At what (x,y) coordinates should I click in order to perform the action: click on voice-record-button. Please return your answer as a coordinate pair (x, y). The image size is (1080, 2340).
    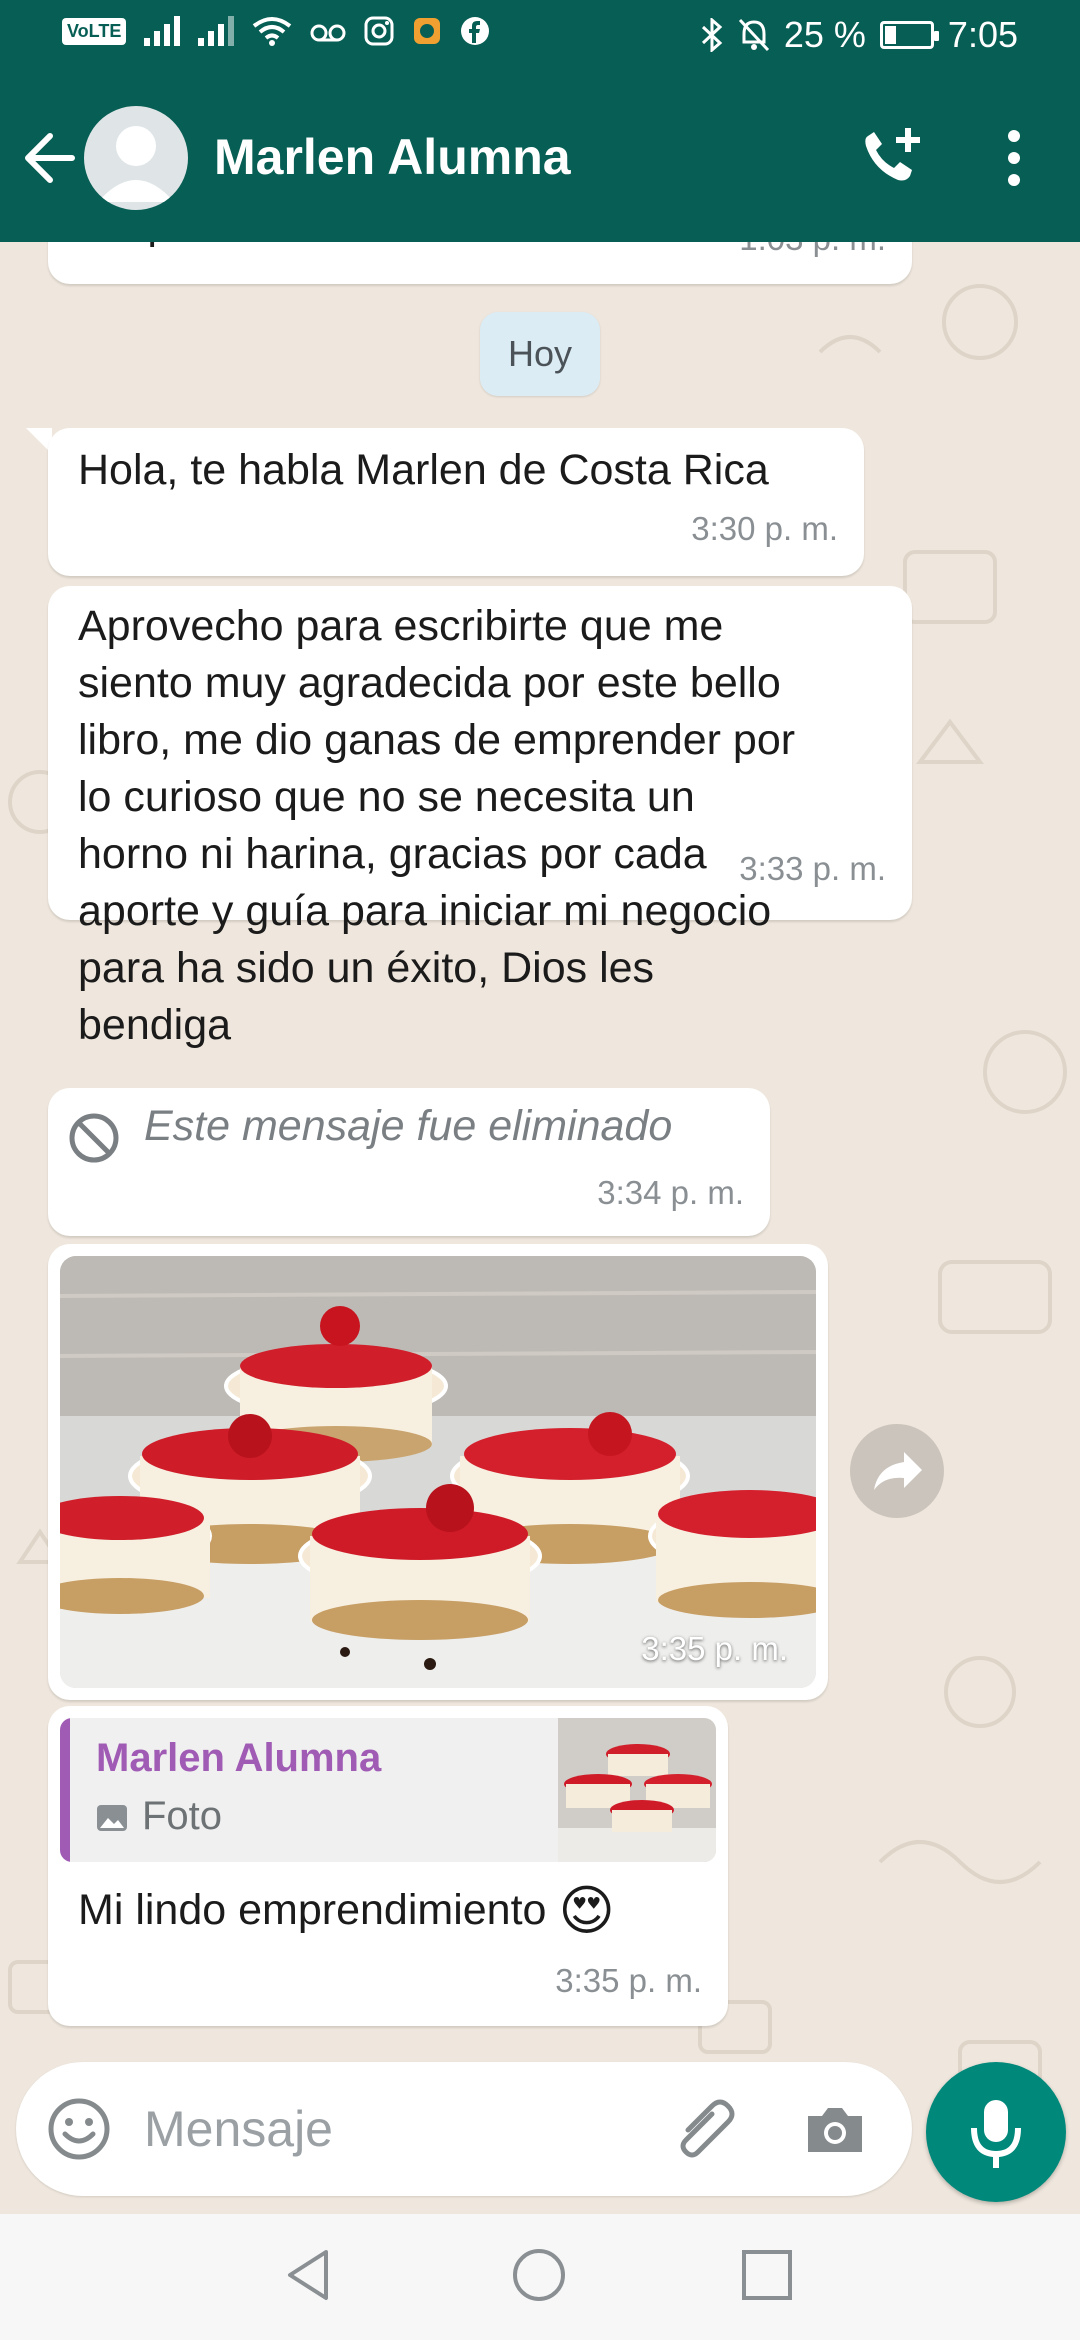
    Looking at the image, I should click on (996, 2132).